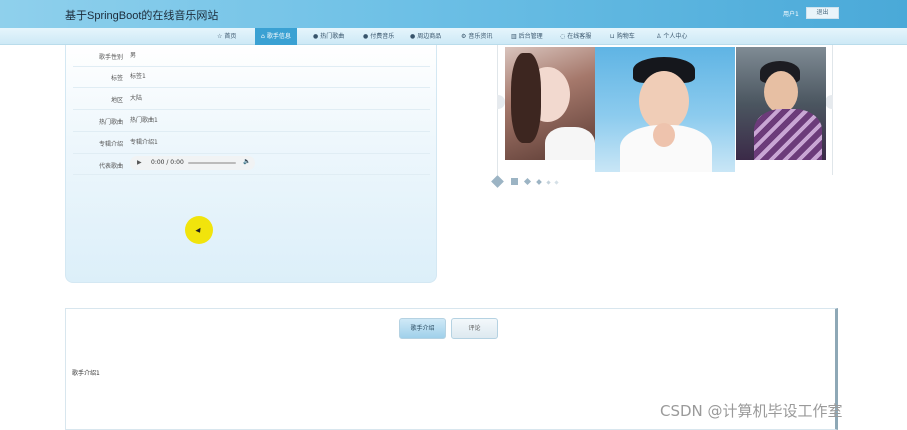 The width and height of the screenshot is (907, 430). What do you see at coordinates (220, 36) in the screenshot?
I see `star-icon: ☆` at bounding box center [220, 36].